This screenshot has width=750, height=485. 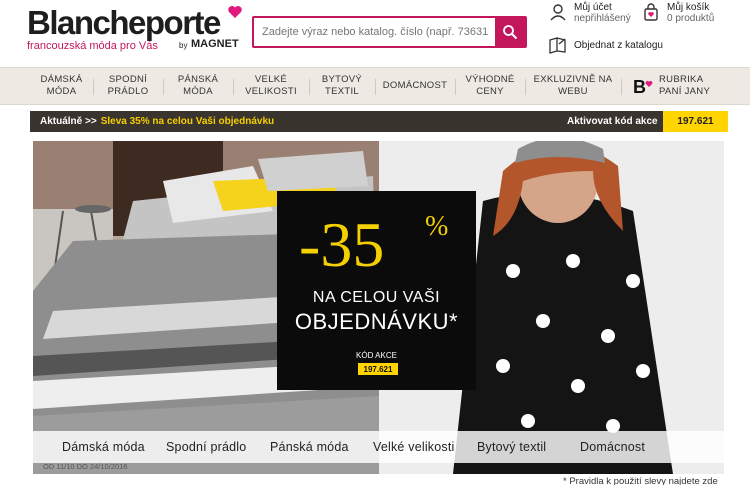 I want to click on banner-code-label: KÓD AKCE, so click(x=376, y=355).